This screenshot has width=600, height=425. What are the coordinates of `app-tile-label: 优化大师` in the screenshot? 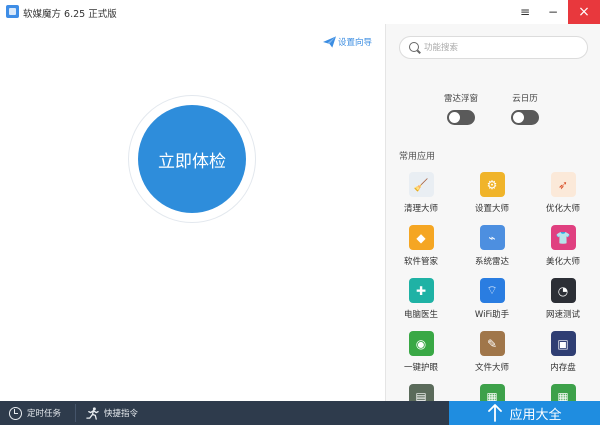 It's located at (562, 209).